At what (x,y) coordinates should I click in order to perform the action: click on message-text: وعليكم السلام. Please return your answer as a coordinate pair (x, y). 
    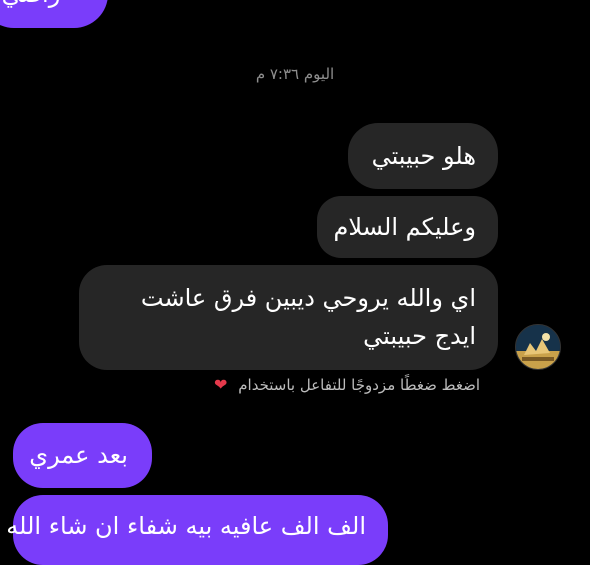
    Looking at the image, I should click on (404, 227).